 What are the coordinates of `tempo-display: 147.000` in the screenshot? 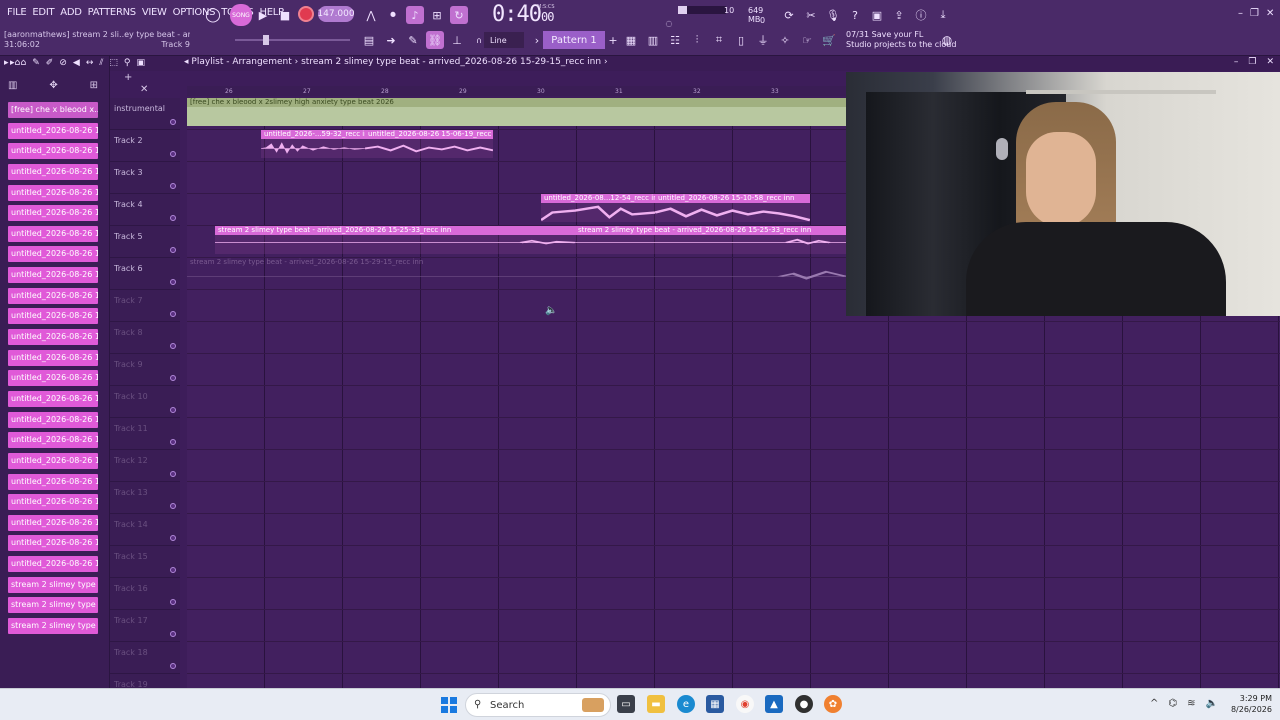 It's located at (336, 14).